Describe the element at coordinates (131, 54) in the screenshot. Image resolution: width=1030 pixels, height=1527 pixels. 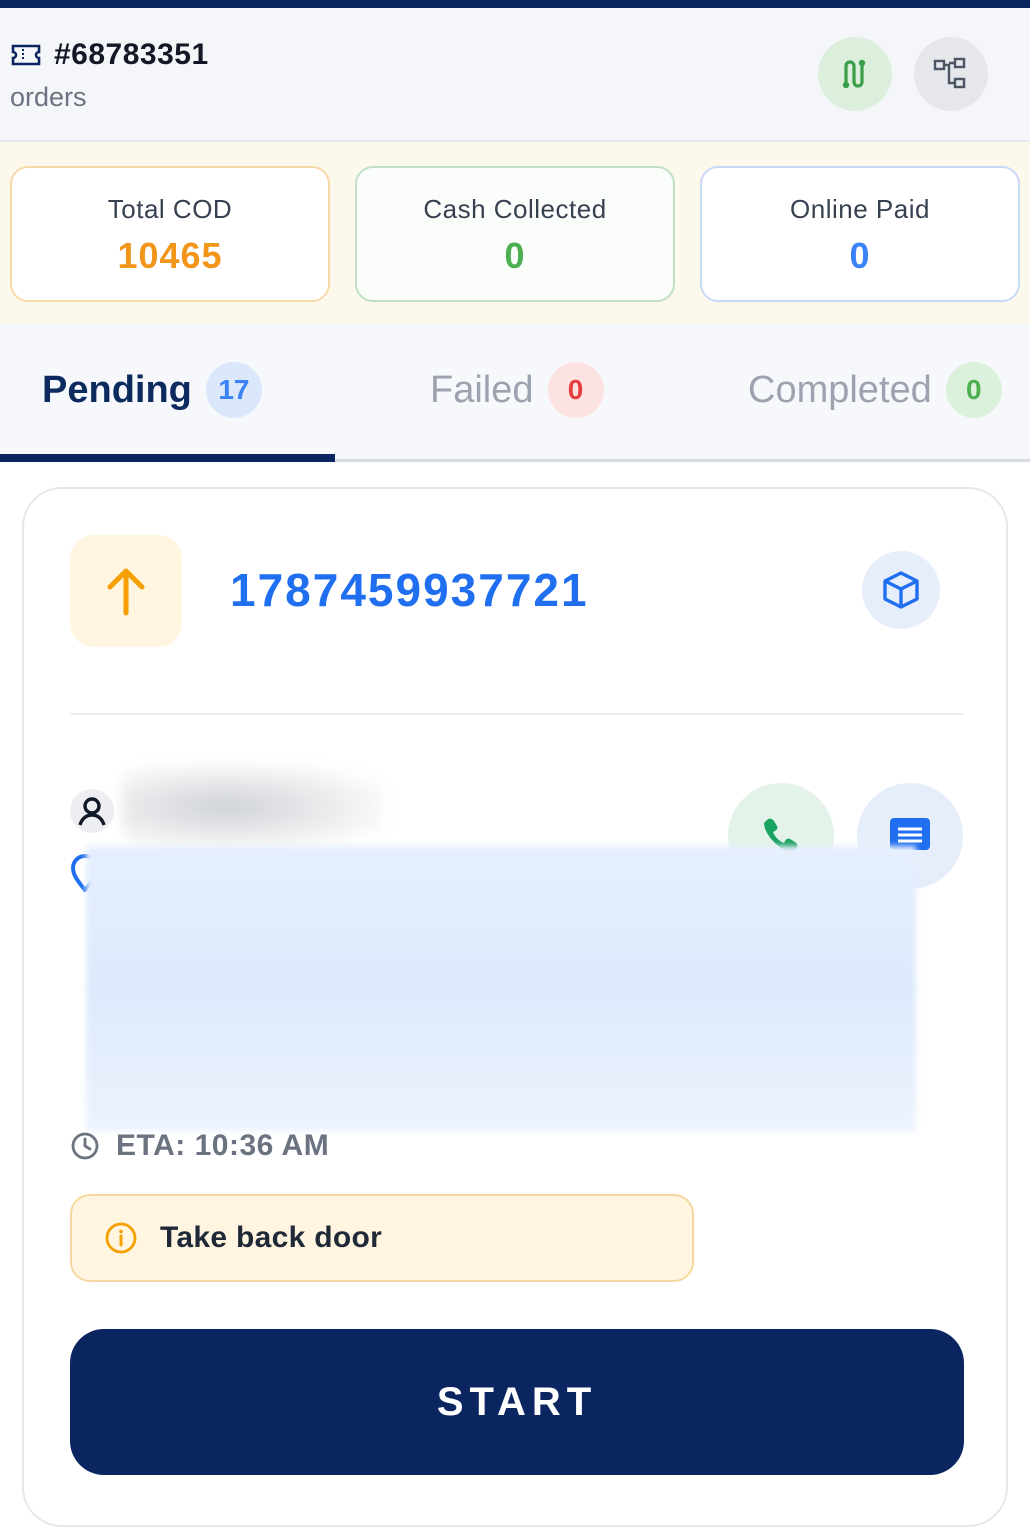
I see `route-number: #68783351` at that location.